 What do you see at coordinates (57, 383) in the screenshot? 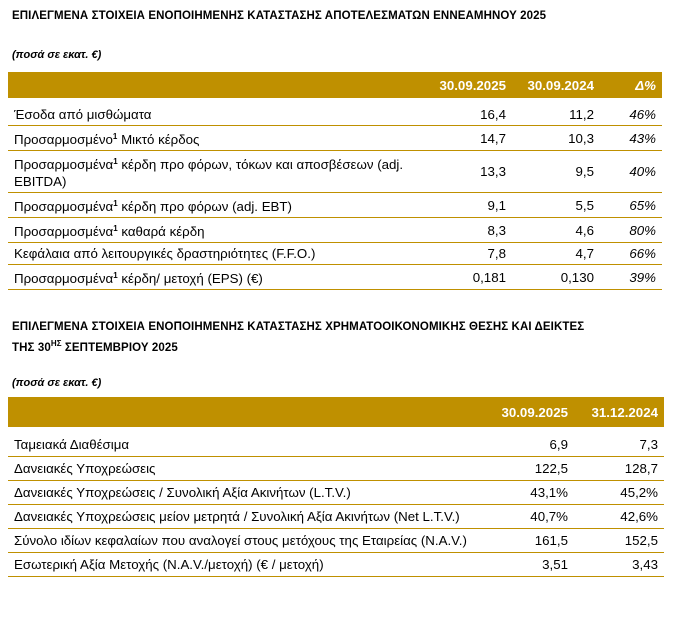
I see `balance-unit-note: (ποσά σε εκατ. €)` at bounding box center [57, 383].